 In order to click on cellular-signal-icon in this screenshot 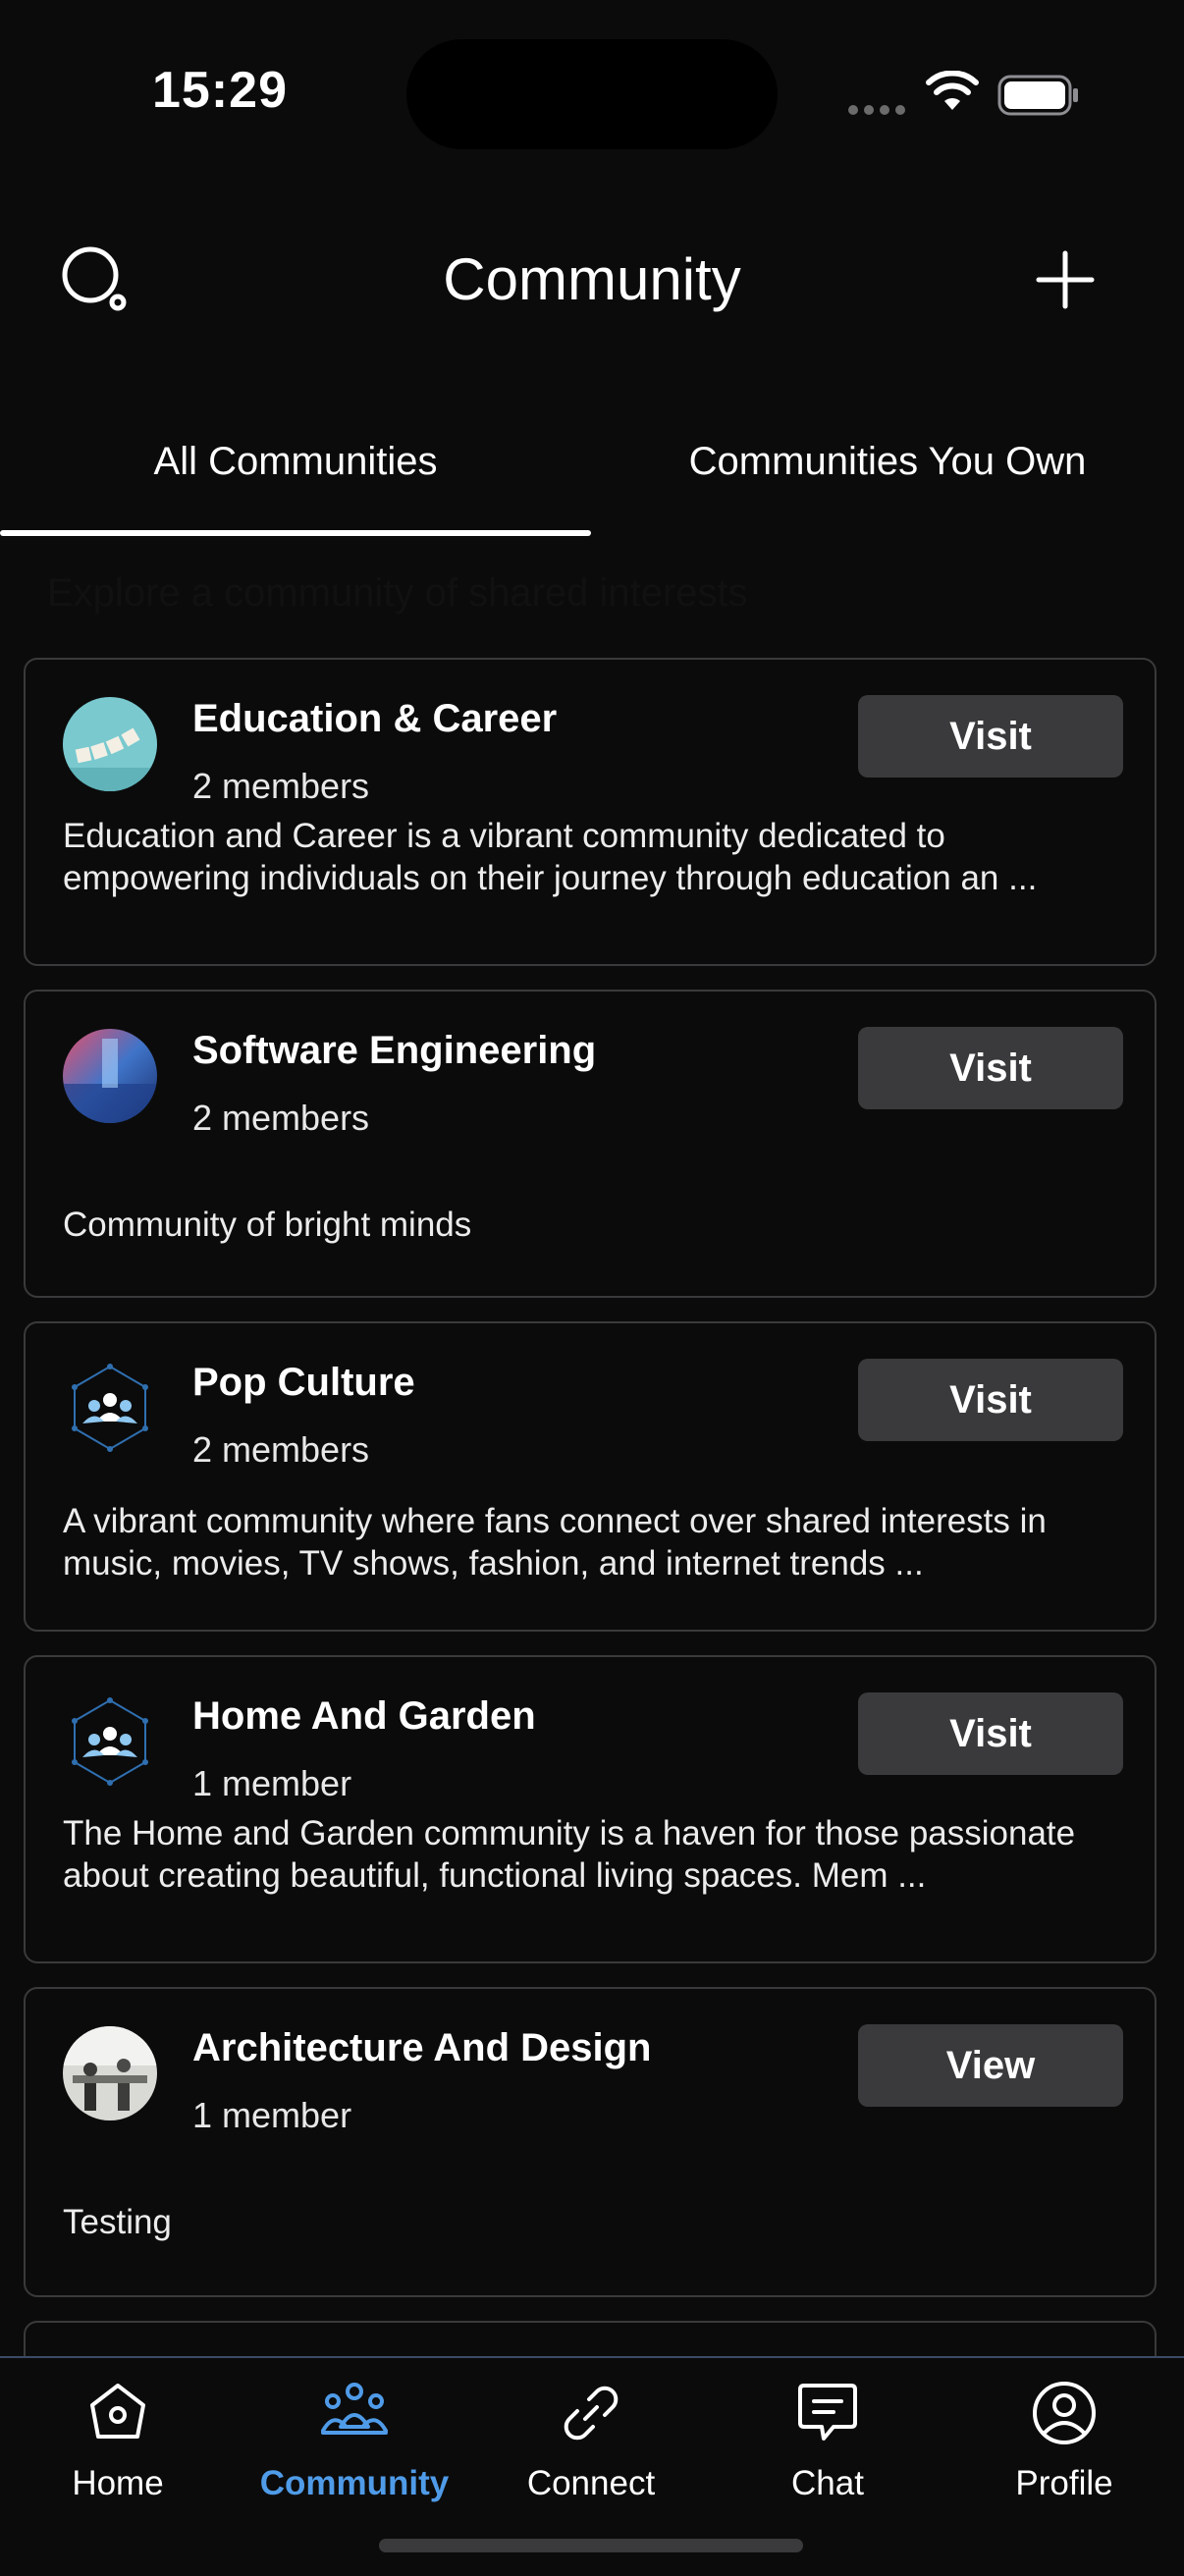, I will do `click(879, 111)`.